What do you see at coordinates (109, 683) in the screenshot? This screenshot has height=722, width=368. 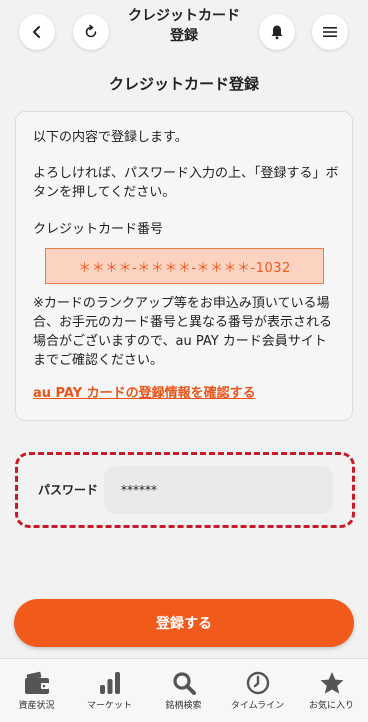 I see `bar-chart-icon` at bounding box center [109, 683].